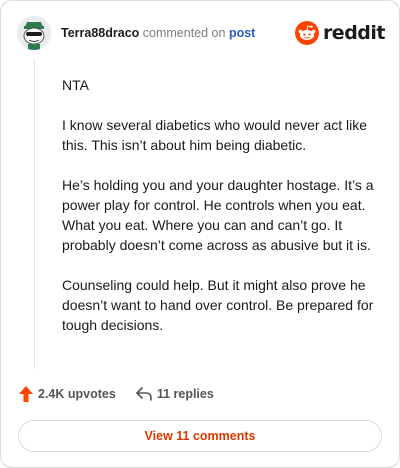 The width and height of the screenshot is (400, 468). I want to click on view-comments-button: View 11 comments, so click(200, 436).